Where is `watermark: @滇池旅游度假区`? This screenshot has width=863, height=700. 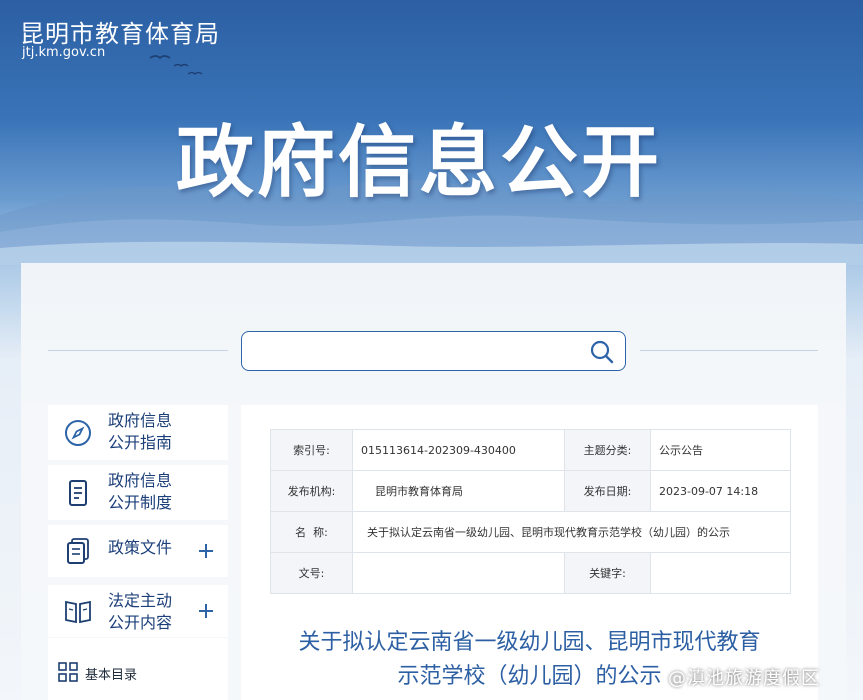
watermark: @滇池旅游度假区 is located at coordinates (744, 678).